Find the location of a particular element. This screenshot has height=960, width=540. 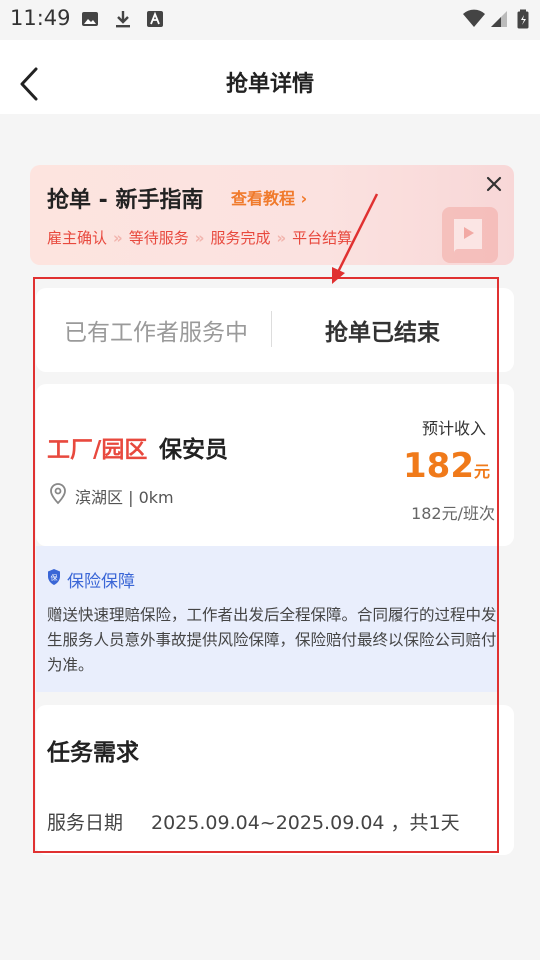

guide-step: 平台结算 is located at coordinates (322, 238).